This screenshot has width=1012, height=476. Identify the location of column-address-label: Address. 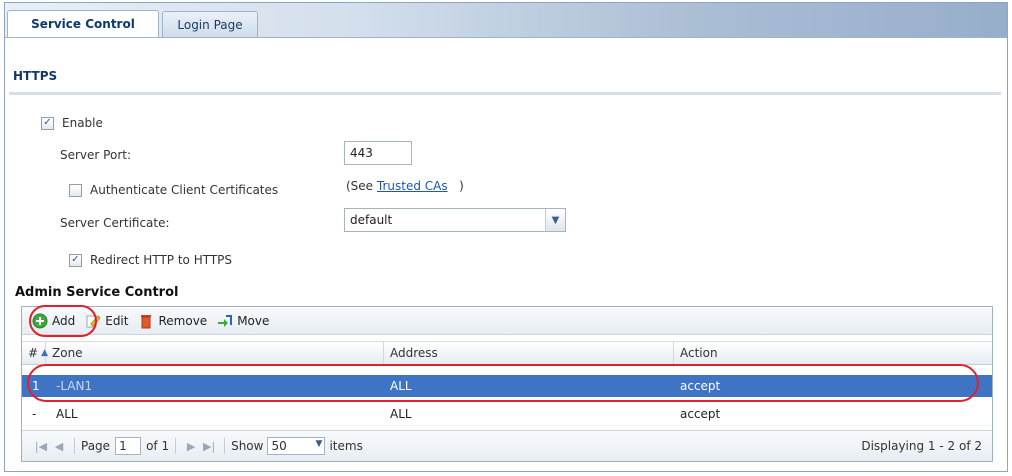
(414, 353).